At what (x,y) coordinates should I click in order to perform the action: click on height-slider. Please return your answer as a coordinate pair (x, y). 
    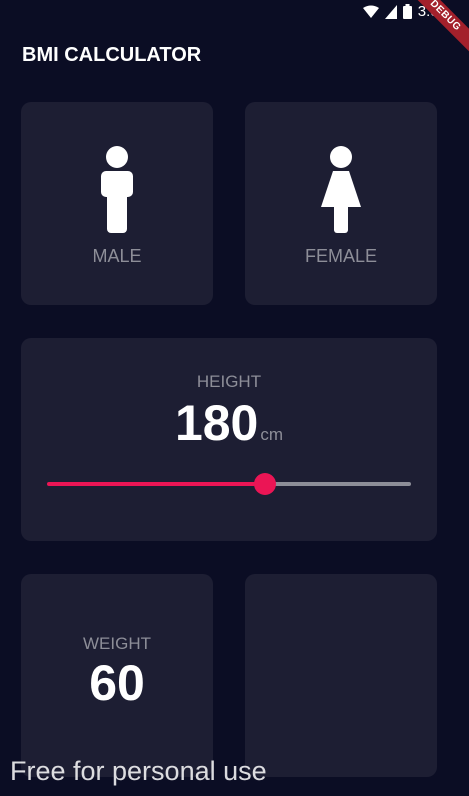
    Looking at the image, I should click on (229, 484).